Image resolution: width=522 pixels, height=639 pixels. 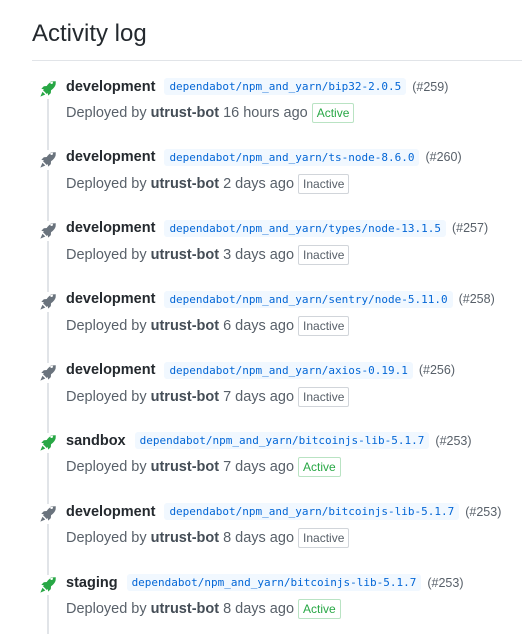 I want to click on branch-ref-link: dependabot/npm_and_yarn/axios-0.19.1, so click(x=288, y=370).